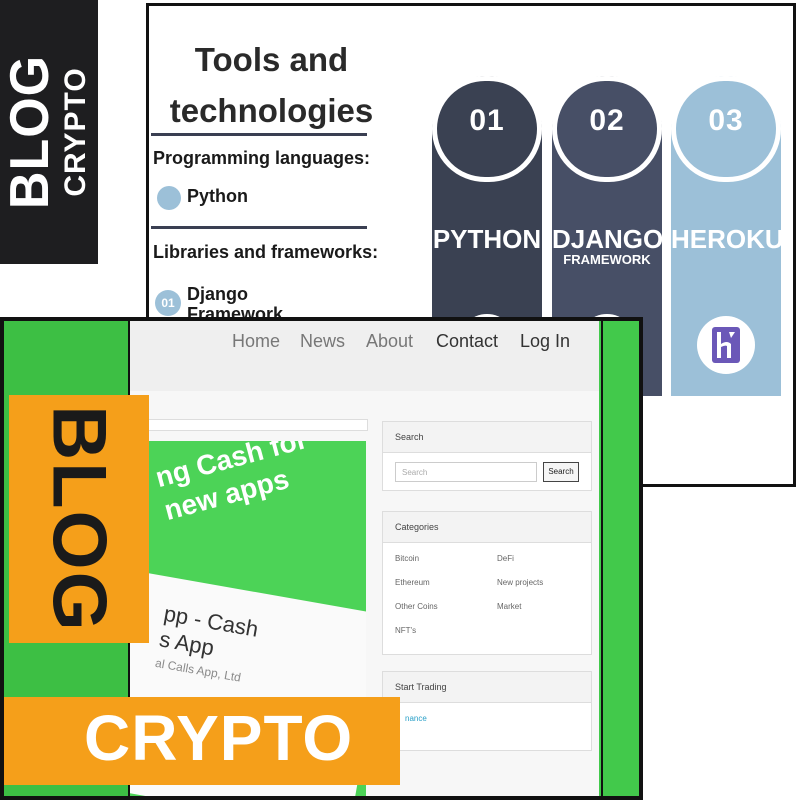  What do you see at coordinates (389, 341) in the screenshot?
I see `nav-about: About` at bounding box center [389, 341].